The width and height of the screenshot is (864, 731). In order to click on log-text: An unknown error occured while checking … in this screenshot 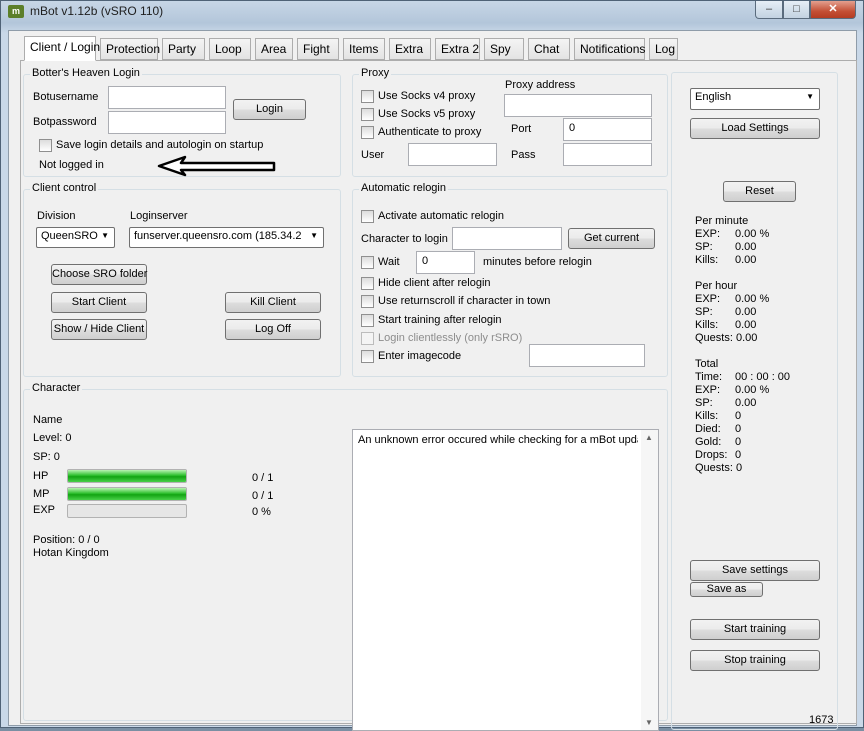, I will do `click(498, 440)`.